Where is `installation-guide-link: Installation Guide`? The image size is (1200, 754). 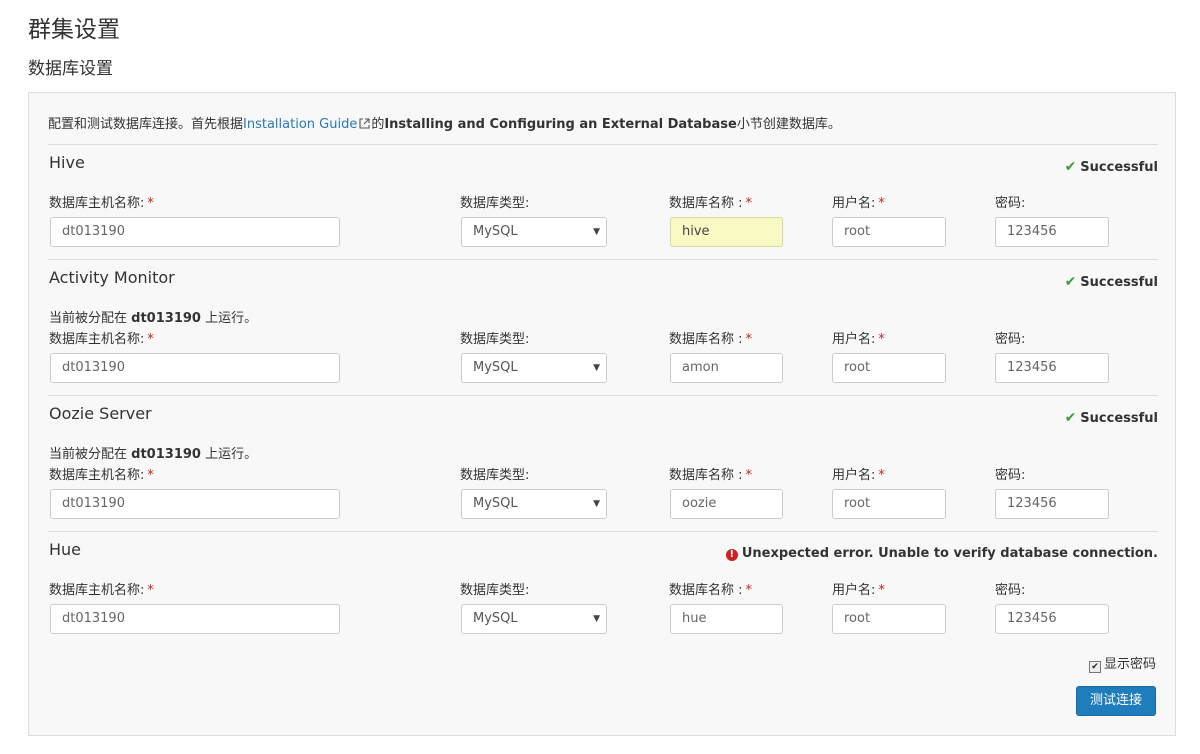 installation-guide-link: Installation Guide is located at coordinates (300, 124).